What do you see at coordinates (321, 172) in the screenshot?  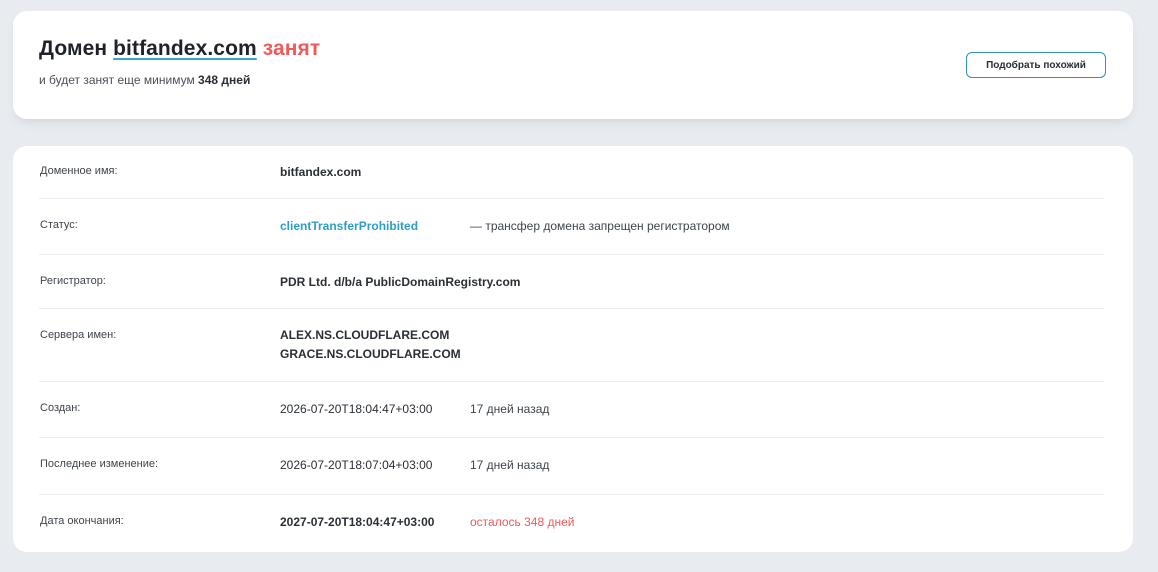 I see `domain-name-value: bitfandex.com` at bounding box center [321, 172].